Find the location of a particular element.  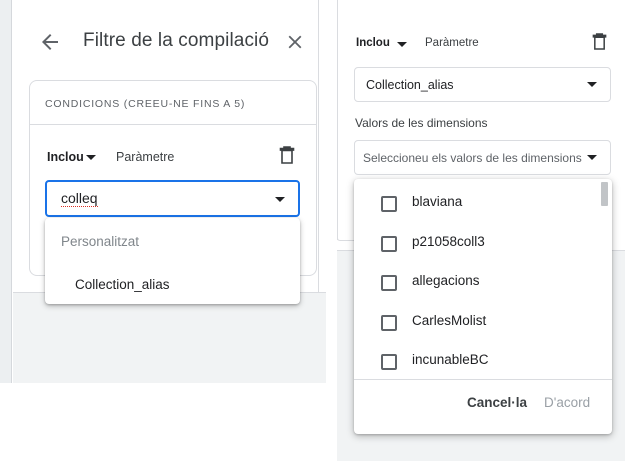

value-label: CarlesMolist is located at coordinates (449, 320).